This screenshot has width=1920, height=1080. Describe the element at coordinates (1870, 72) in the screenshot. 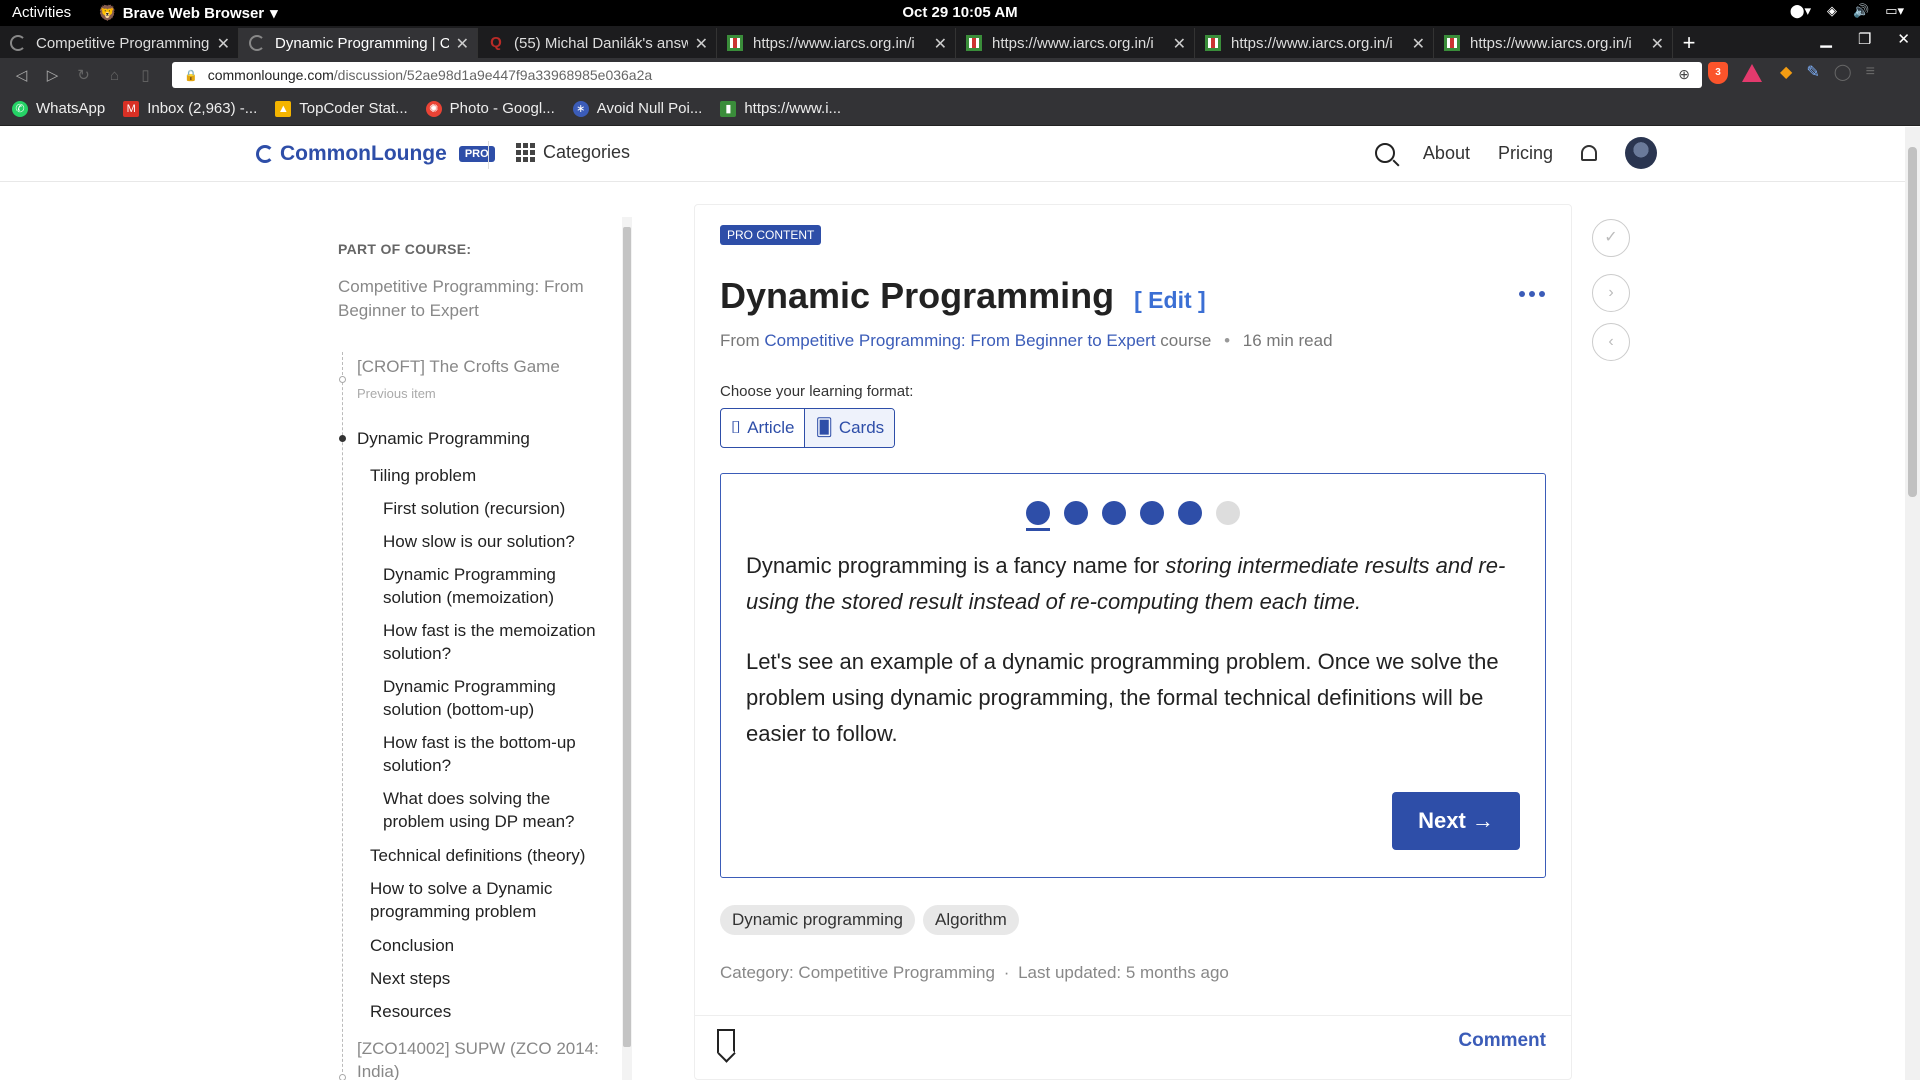

I see `menu-icon: ≡` at that location.